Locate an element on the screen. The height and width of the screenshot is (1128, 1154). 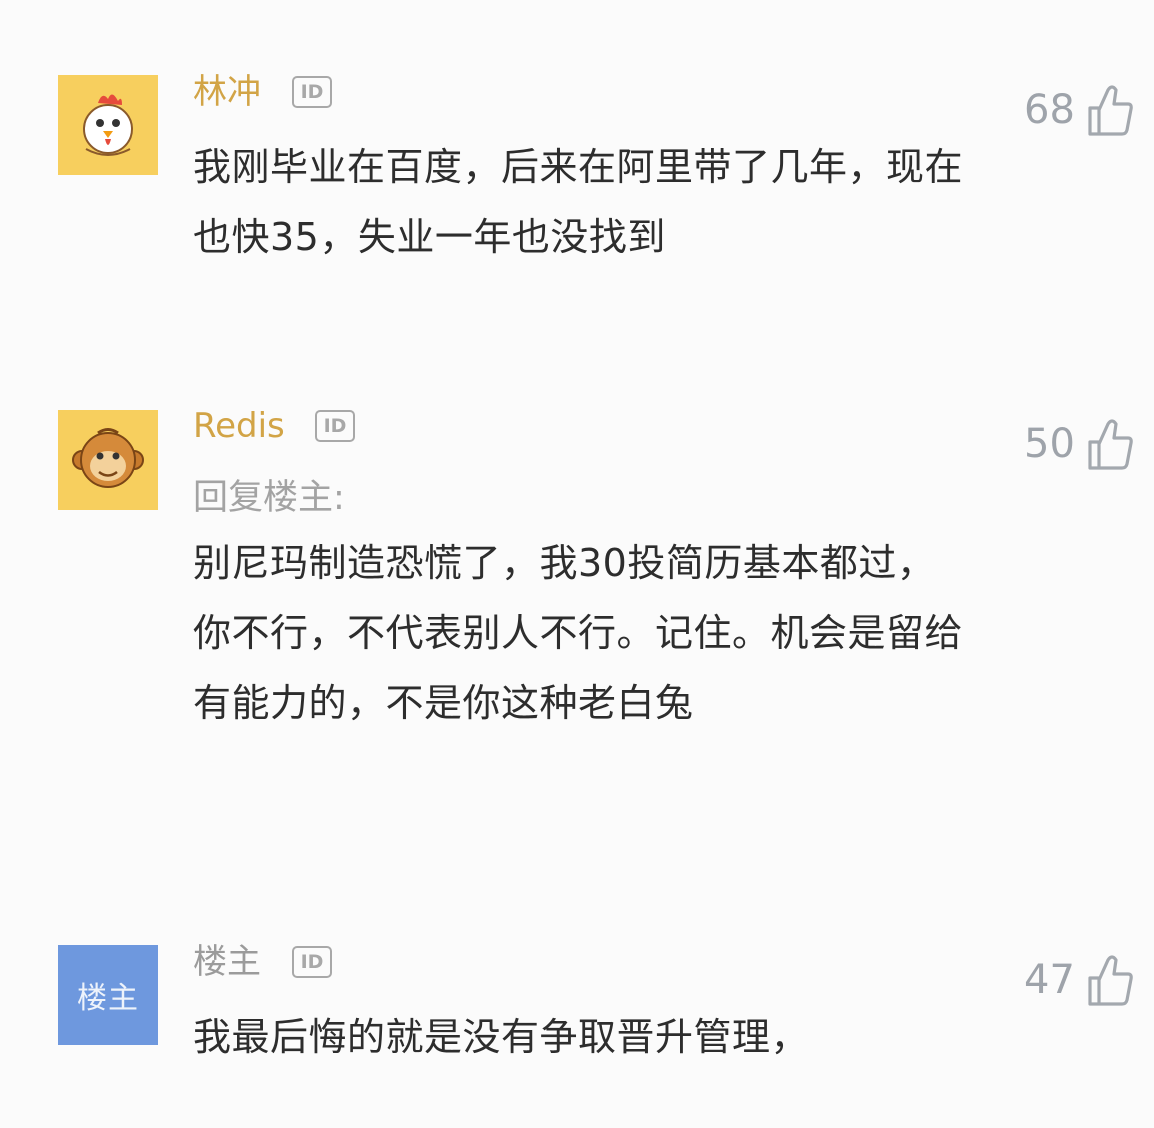
comment-author: Redis is located at coordinates (239, 426).